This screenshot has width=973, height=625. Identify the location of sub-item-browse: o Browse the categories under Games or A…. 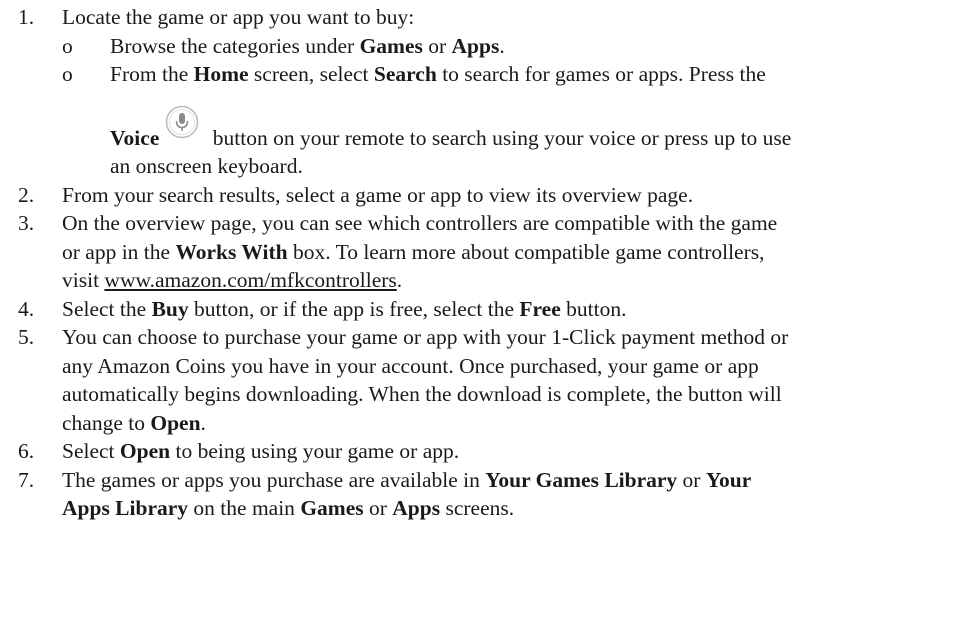
(517, 46).